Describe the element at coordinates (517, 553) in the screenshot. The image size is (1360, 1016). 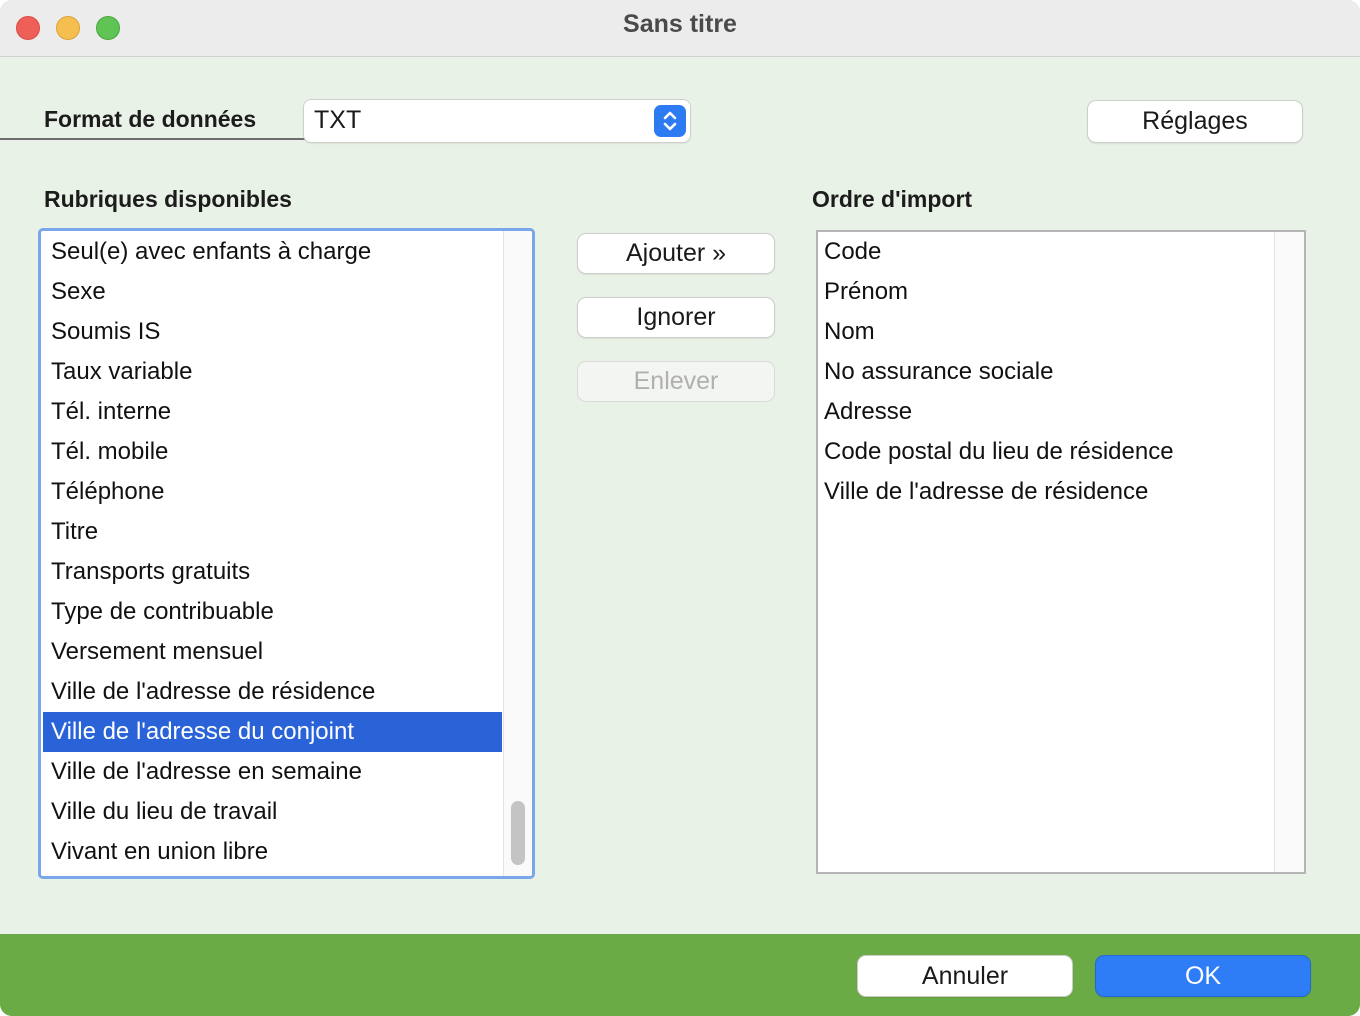
I see `available-list-scrollbar` at that location.